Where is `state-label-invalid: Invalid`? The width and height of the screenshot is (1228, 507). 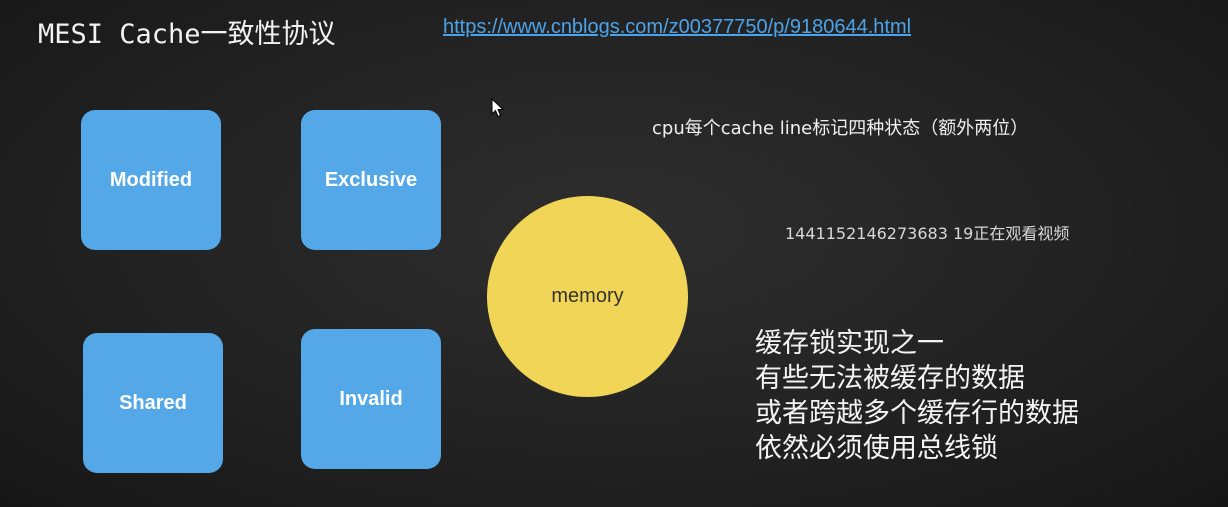
state-label-invalid: Invalid is located at coordinates (371, 398).